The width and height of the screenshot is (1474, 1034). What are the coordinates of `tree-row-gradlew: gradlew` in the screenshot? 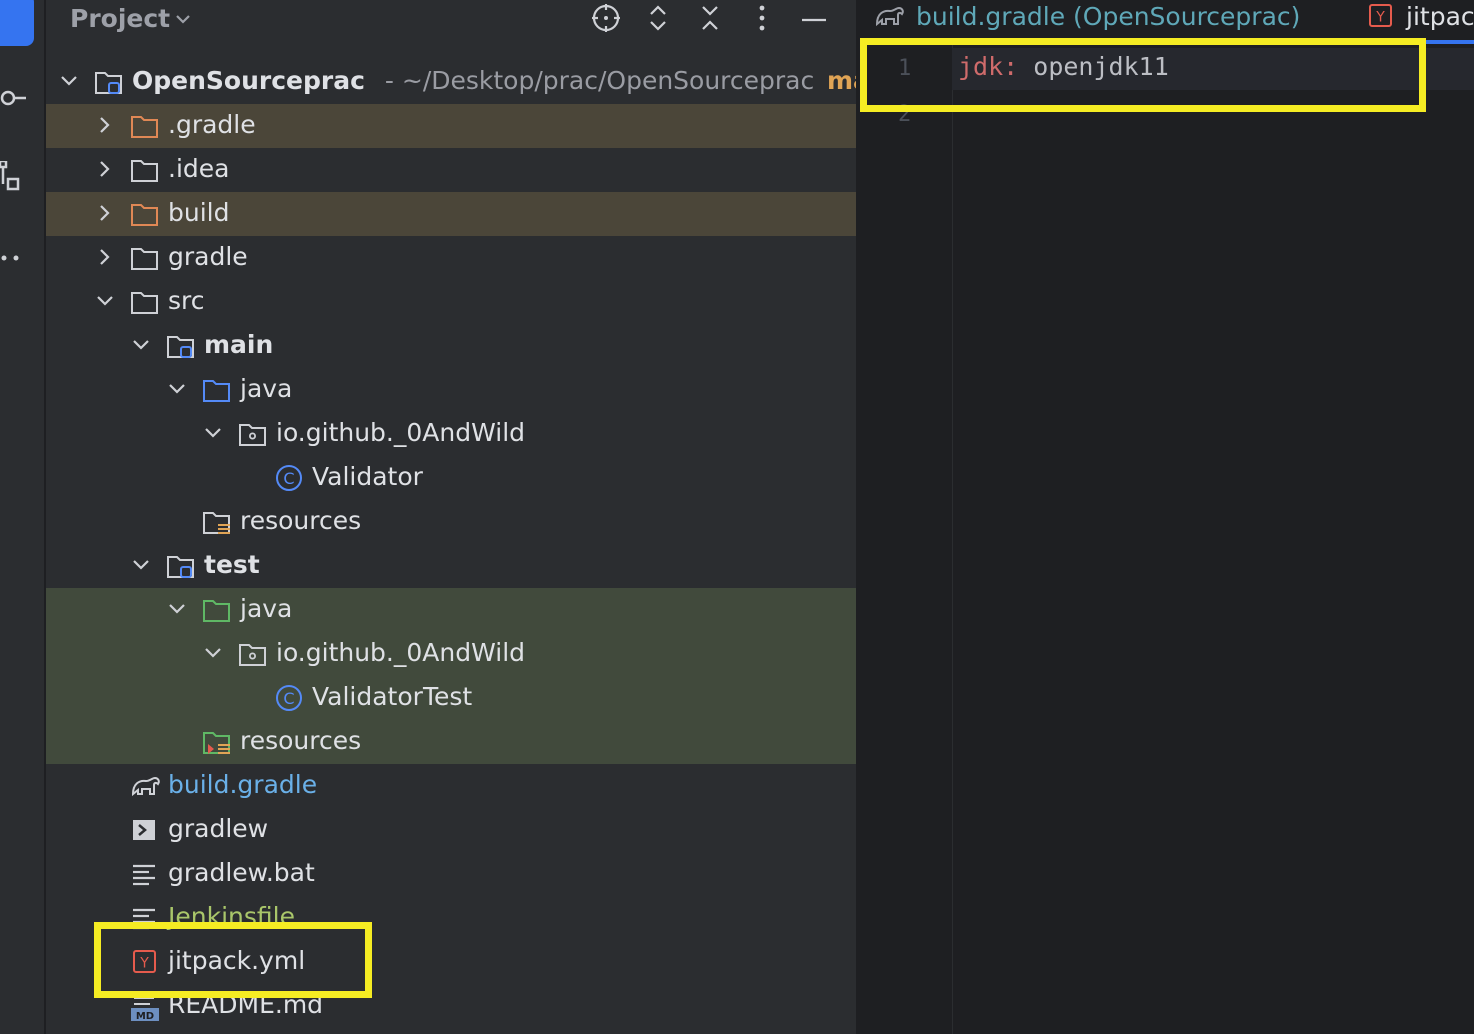 It's located at (451, 830).